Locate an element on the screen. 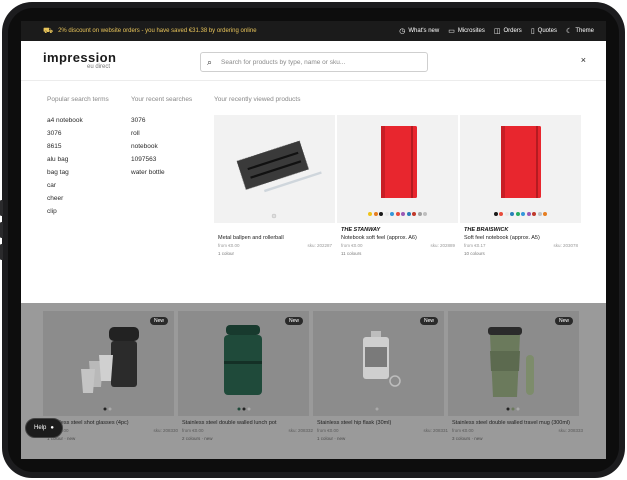 Image resolution: width=627 pixels, height=480 pixels. clock-icon: ◷ is located at coordinates (402, 31).